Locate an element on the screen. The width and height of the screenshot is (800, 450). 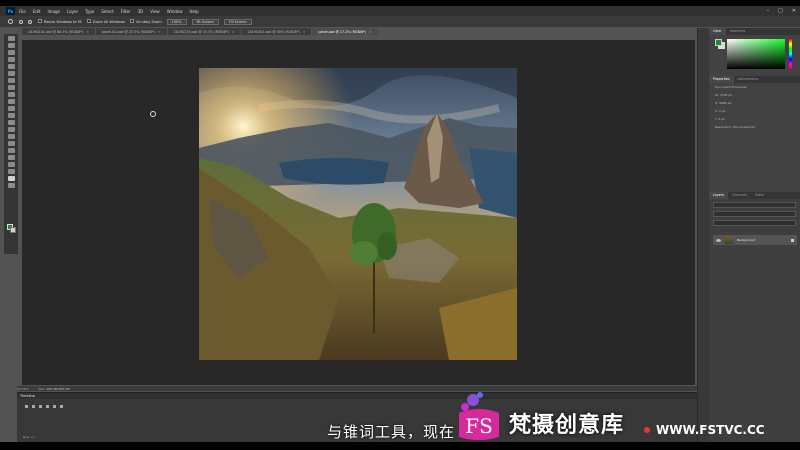
zoom-readout: 17.21% is located at coordinates (22, 389).